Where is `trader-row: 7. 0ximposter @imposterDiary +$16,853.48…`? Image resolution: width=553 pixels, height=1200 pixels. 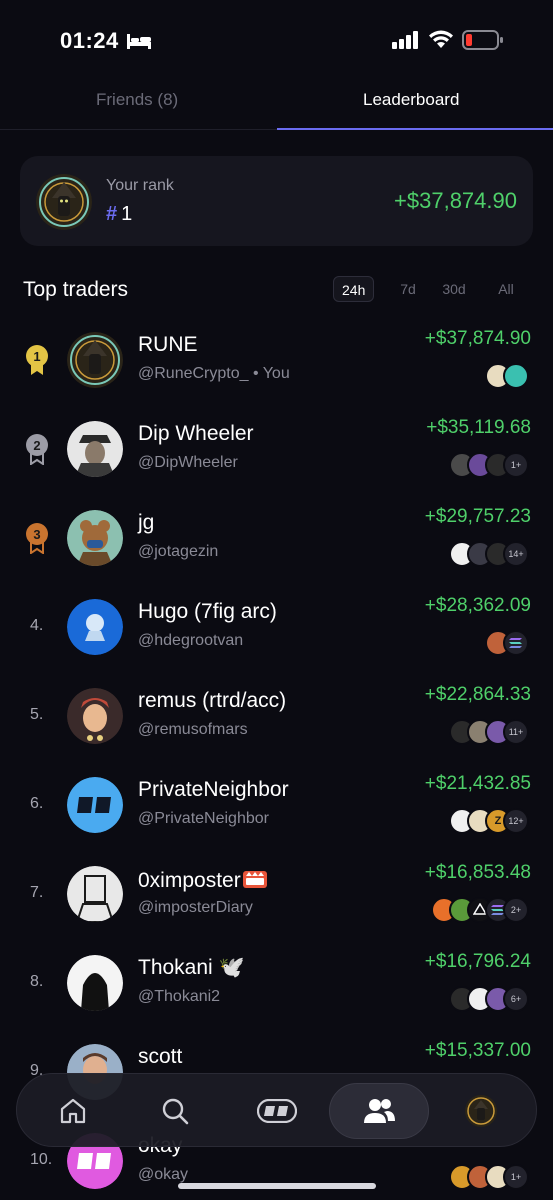
trader-row: 7. 0ximposter @imposterDiary +$16,853.48… is located at coordinates (276, 898).